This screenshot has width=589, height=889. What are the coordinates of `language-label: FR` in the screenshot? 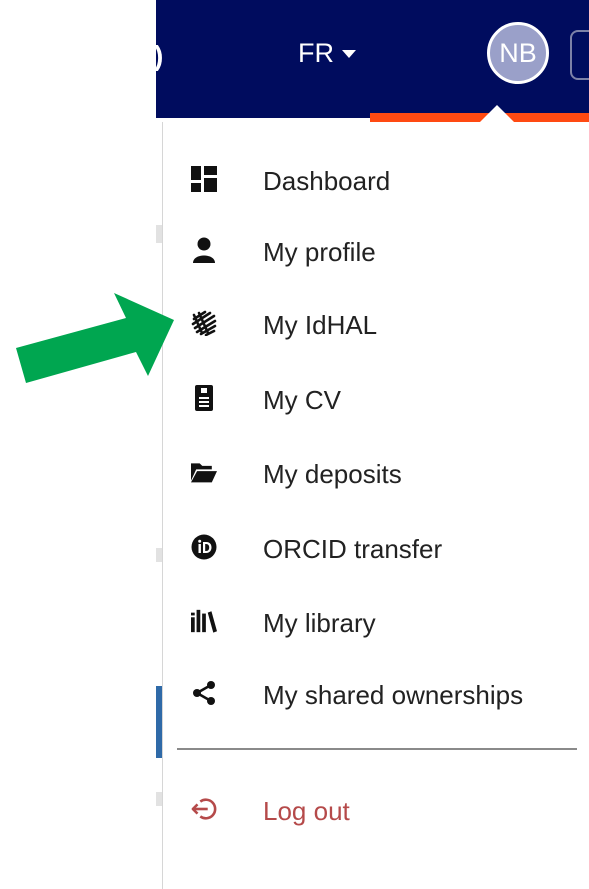 It's located at (316, 53).